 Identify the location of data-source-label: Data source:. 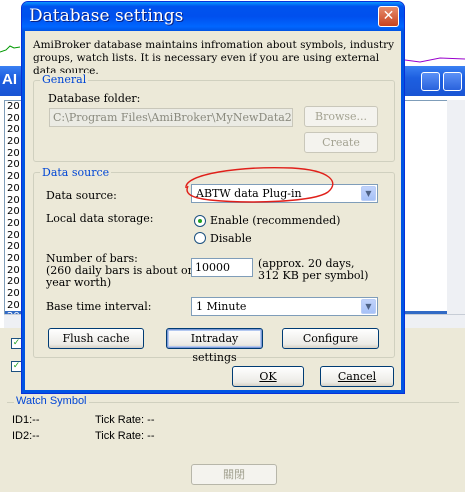
(81, 195).